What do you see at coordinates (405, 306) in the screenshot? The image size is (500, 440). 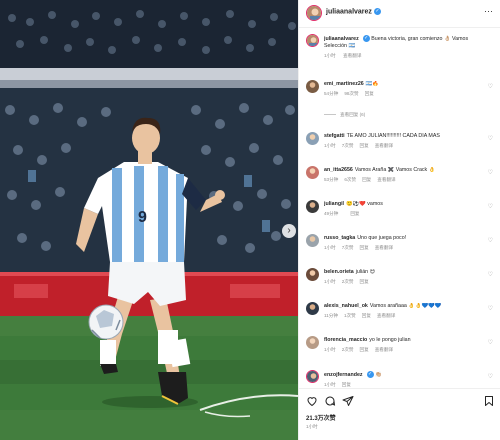 I see `comment-text: Vamos arañaaa 👌👌💙💙💙` at bounding box center [405, 306].